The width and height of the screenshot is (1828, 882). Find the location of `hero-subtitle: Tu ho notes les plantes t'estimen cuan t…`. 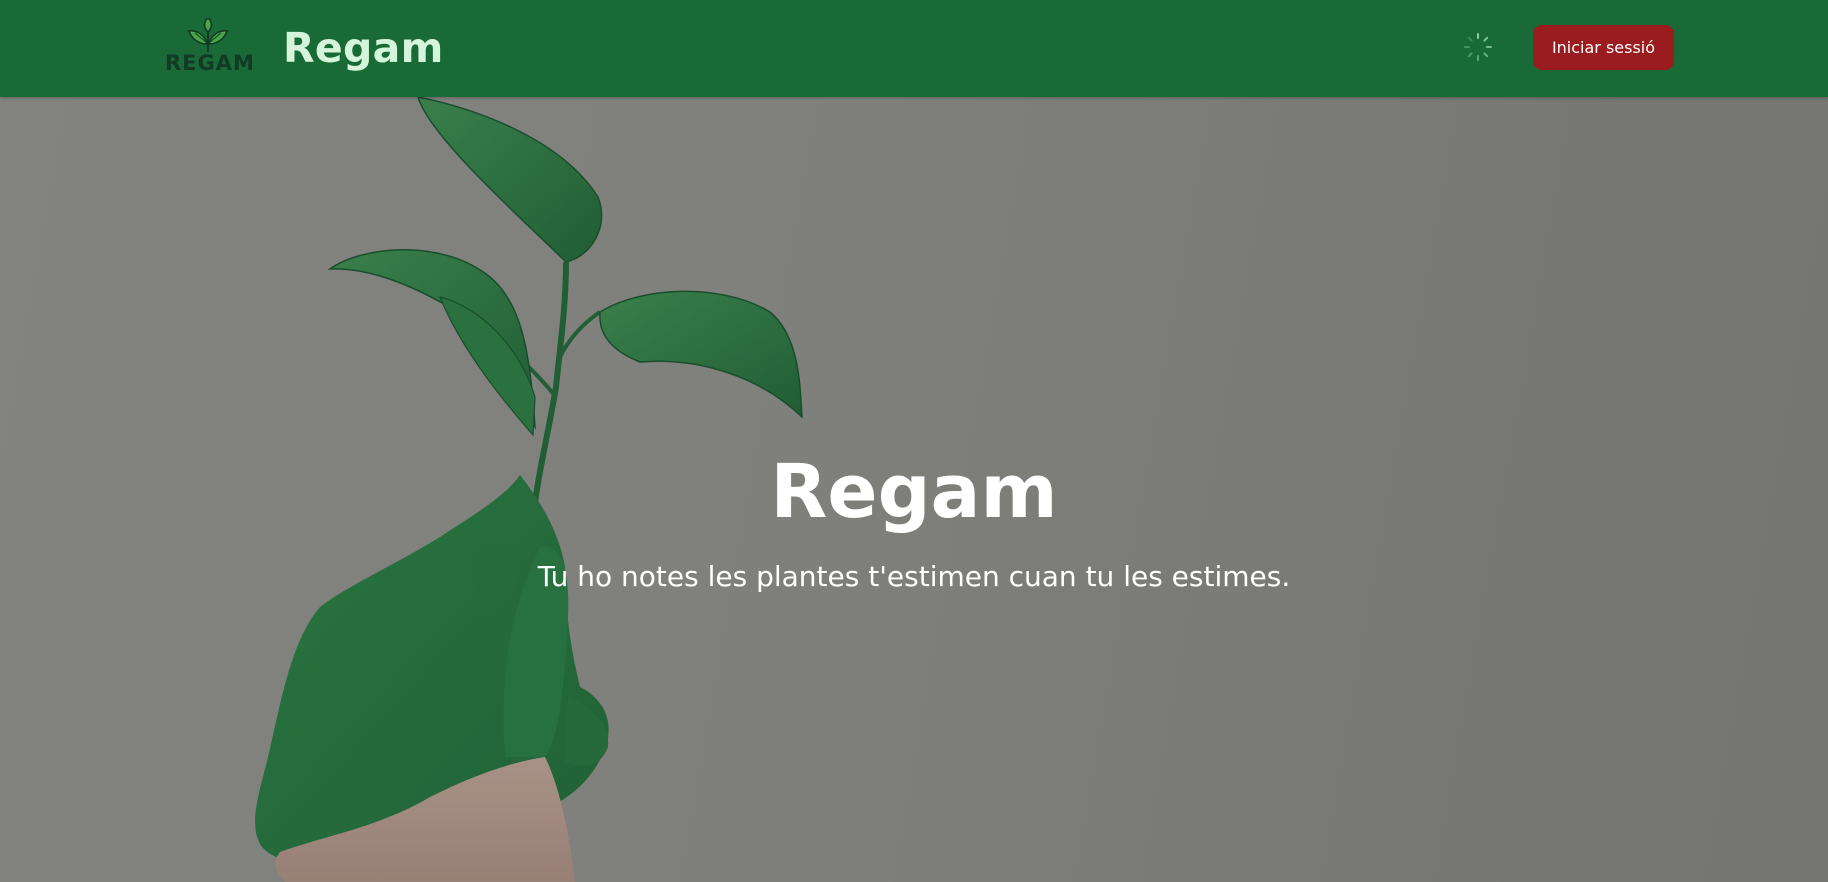

hero-subtitle: Tu ho notes les plantes t'estimen cuan t… is located at coordinates (914, 576).